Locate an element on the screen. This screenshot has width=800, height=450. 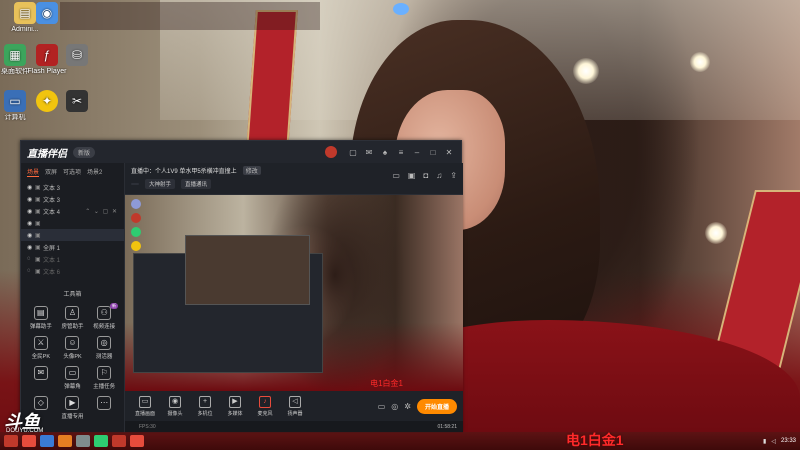
tool-video-link: 新 ⚇ 视频连接 is located at coordinates (104, 316).